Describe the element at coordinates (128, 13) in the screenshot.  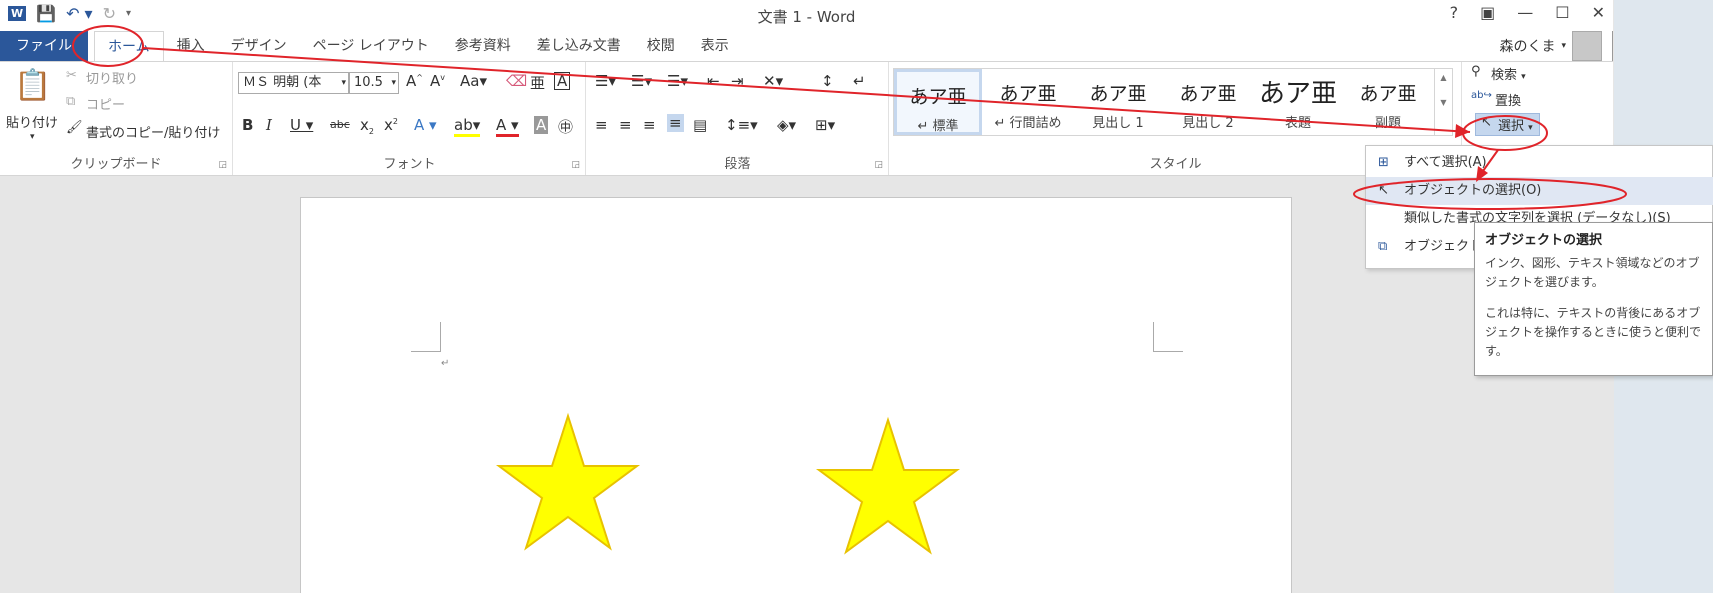
I see `customize-qat-icon: ▾` at that location.